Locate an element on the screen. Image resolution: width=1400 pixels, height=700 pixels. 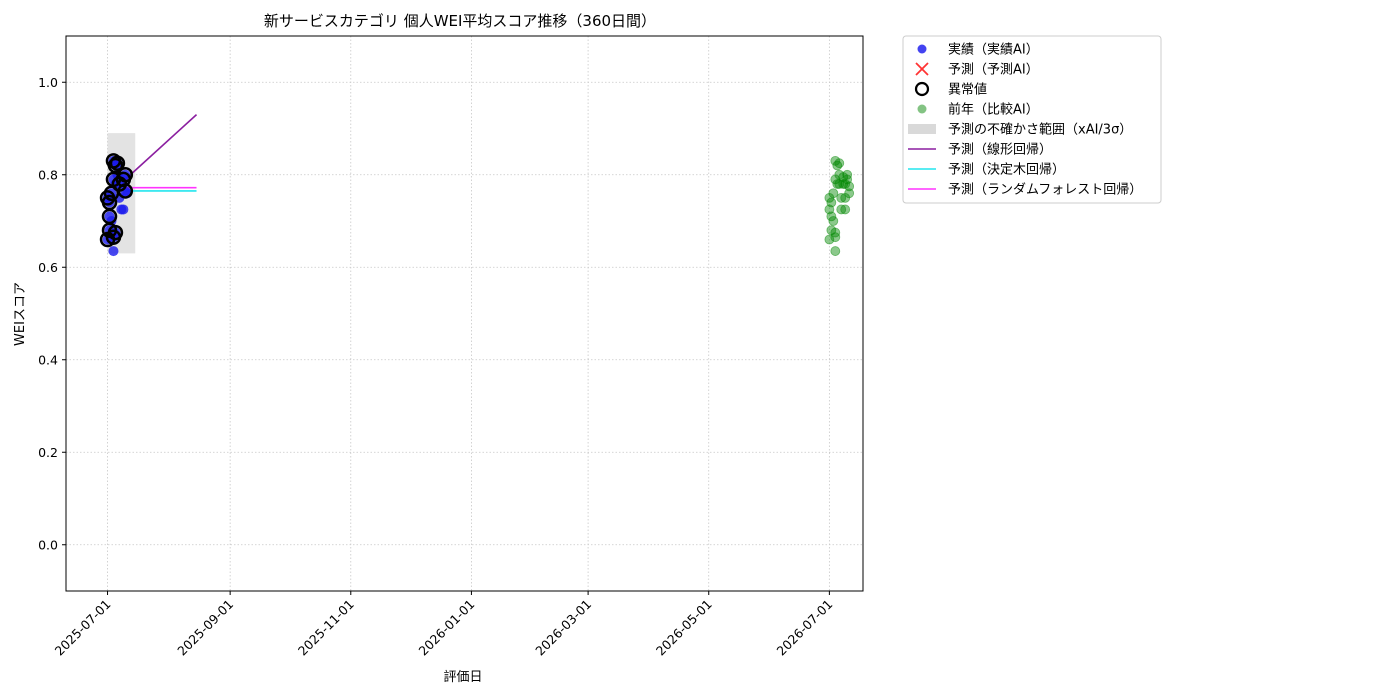
x-tick-label: 2026-05-01 is located at coordinates (684, 628).